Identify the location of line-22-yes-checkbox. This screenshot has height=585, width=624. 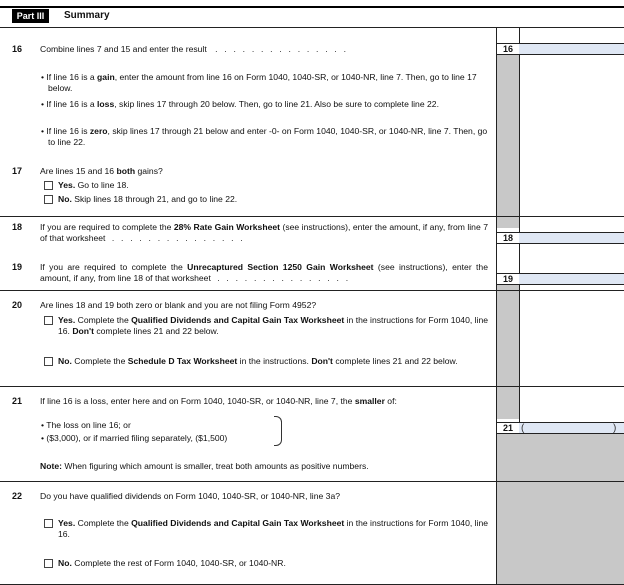
(48, 523).